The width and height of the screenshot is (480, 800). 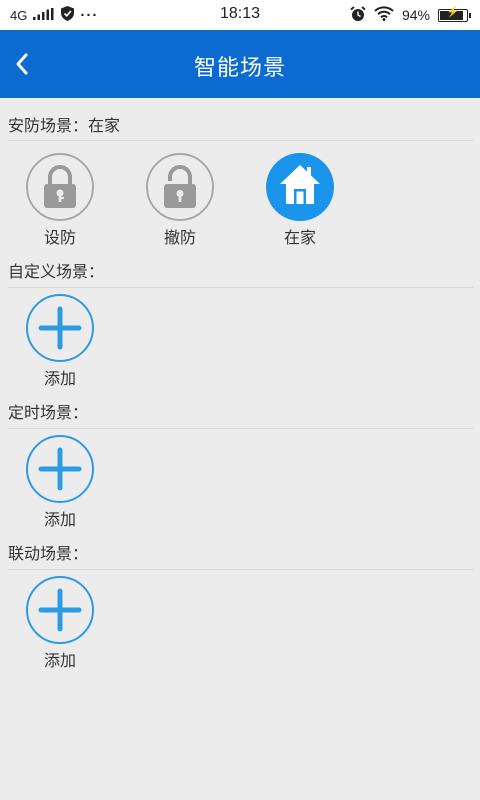 What do you see at coordinates (300, 184) in the screenshot?
I see `home-icon` at bounding box center [300, 184].